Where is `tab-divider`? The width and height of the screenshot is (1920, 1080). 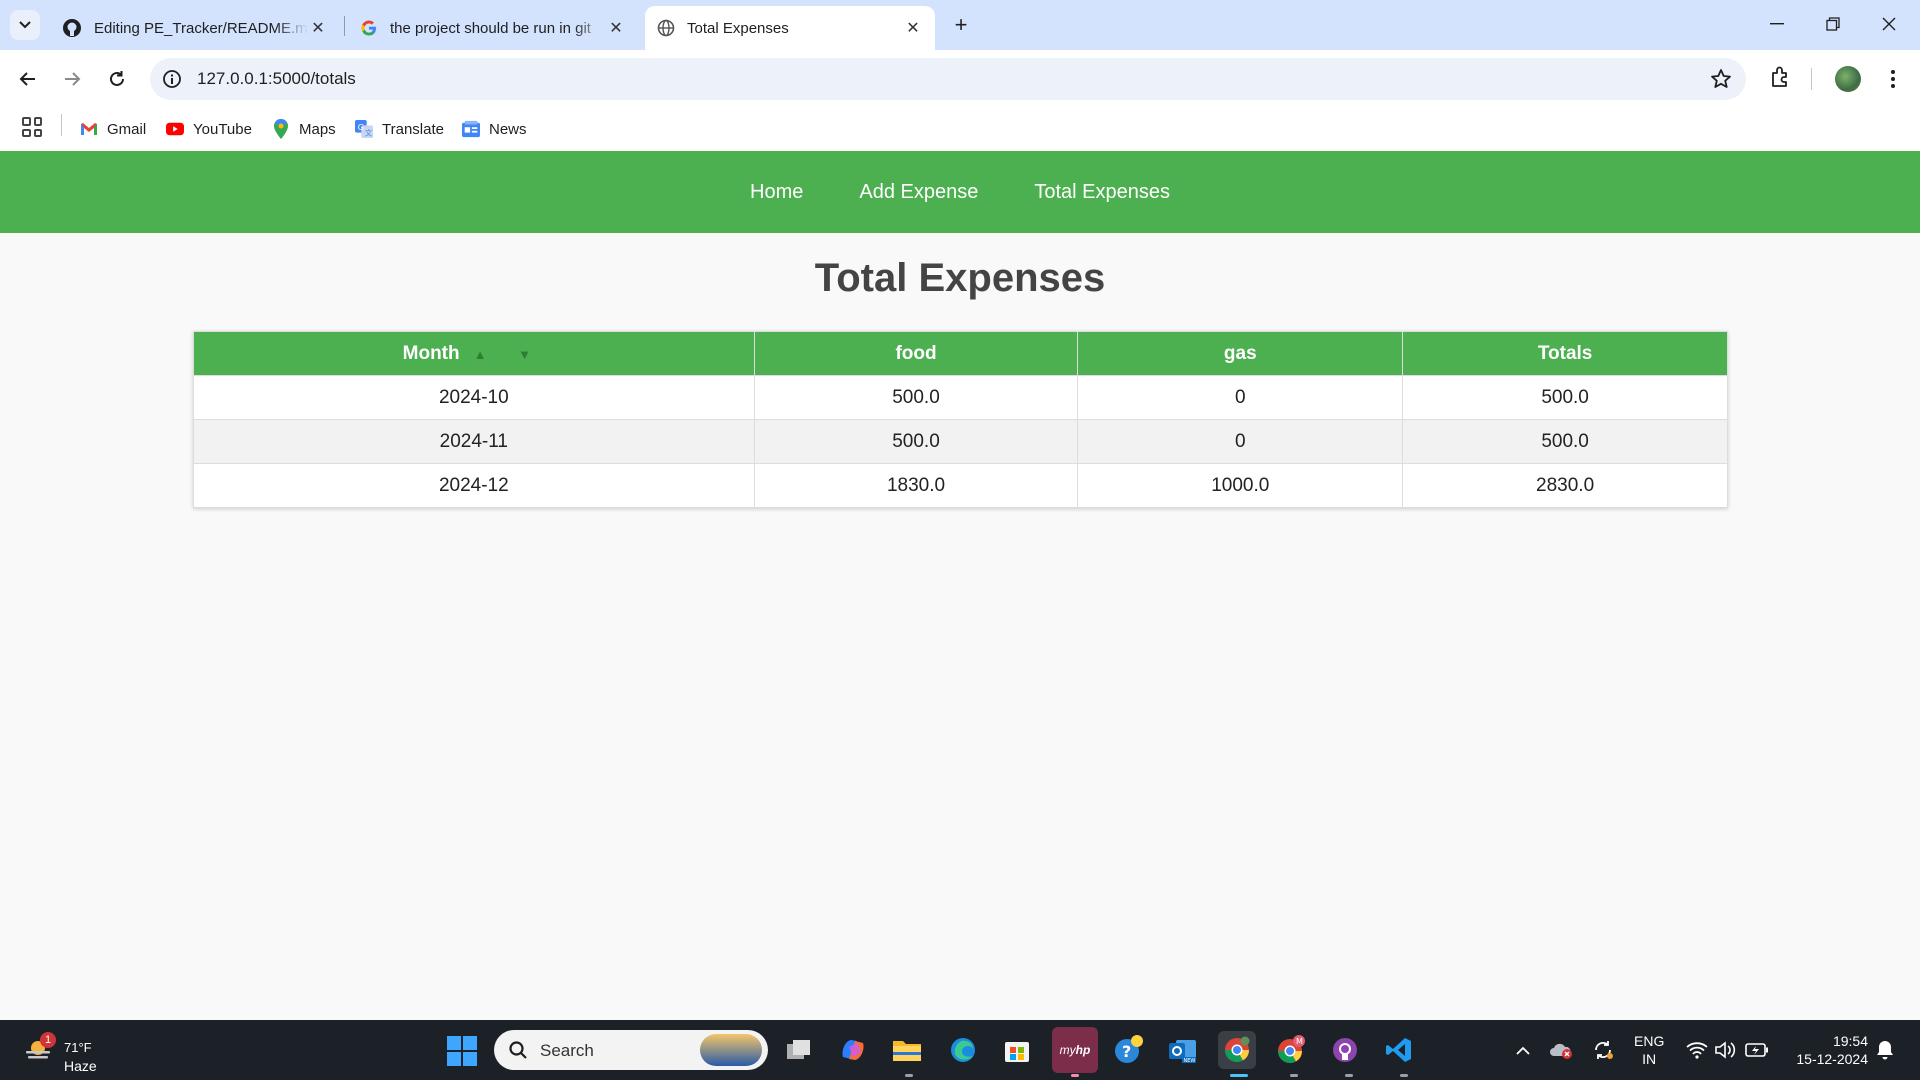 tab-divider is located at coordinates (344, 26).